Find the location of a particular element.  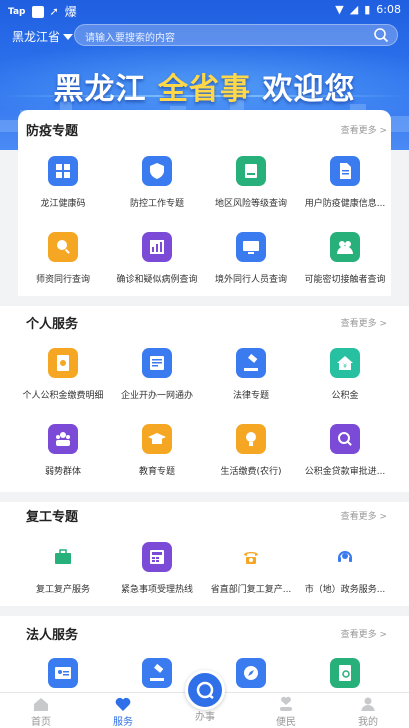

wifi-icon: ▼ is located at coordinates (339, 9).